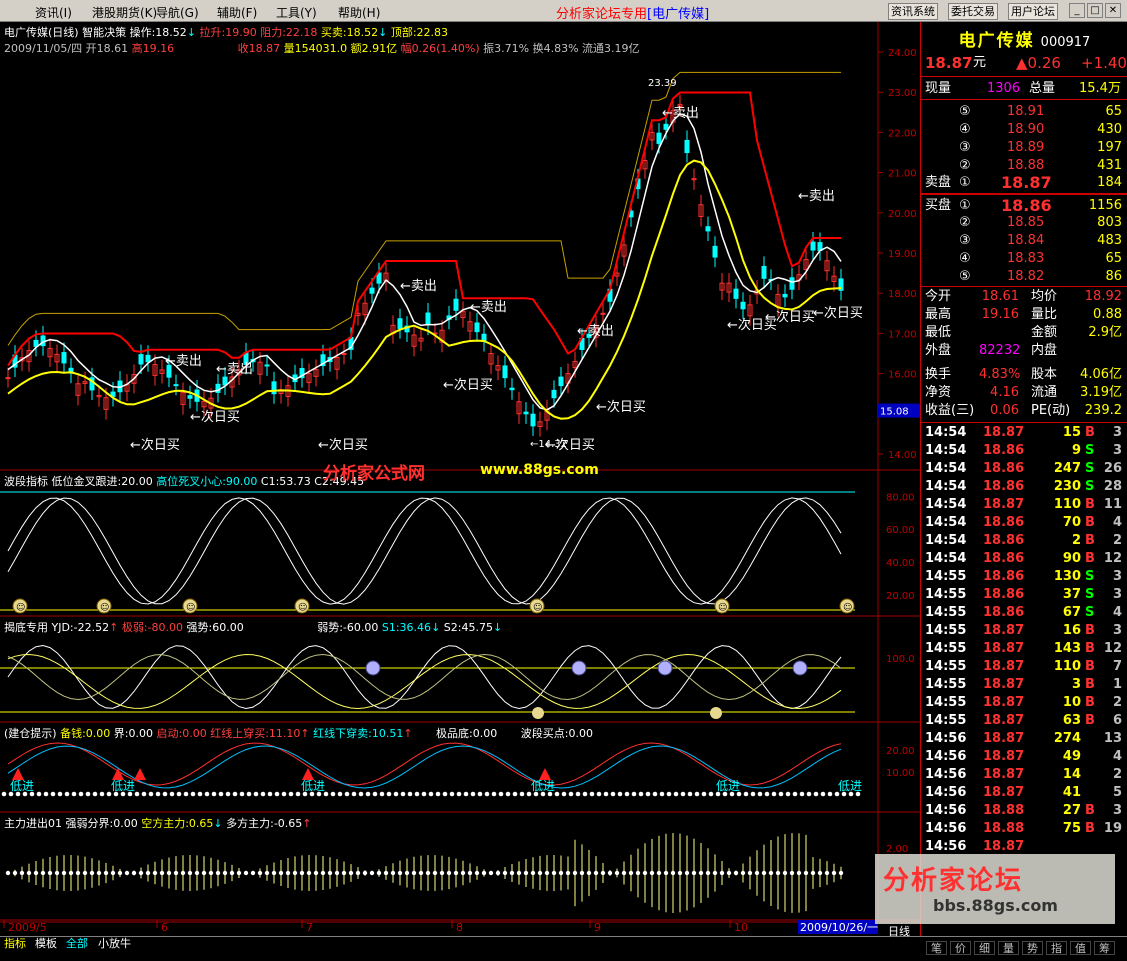 The height and width of the screenshot is (961, 1127). Describe the element at coordinates (302, 607) in the screenshot. I see `smiley-face: ☺` at that location.